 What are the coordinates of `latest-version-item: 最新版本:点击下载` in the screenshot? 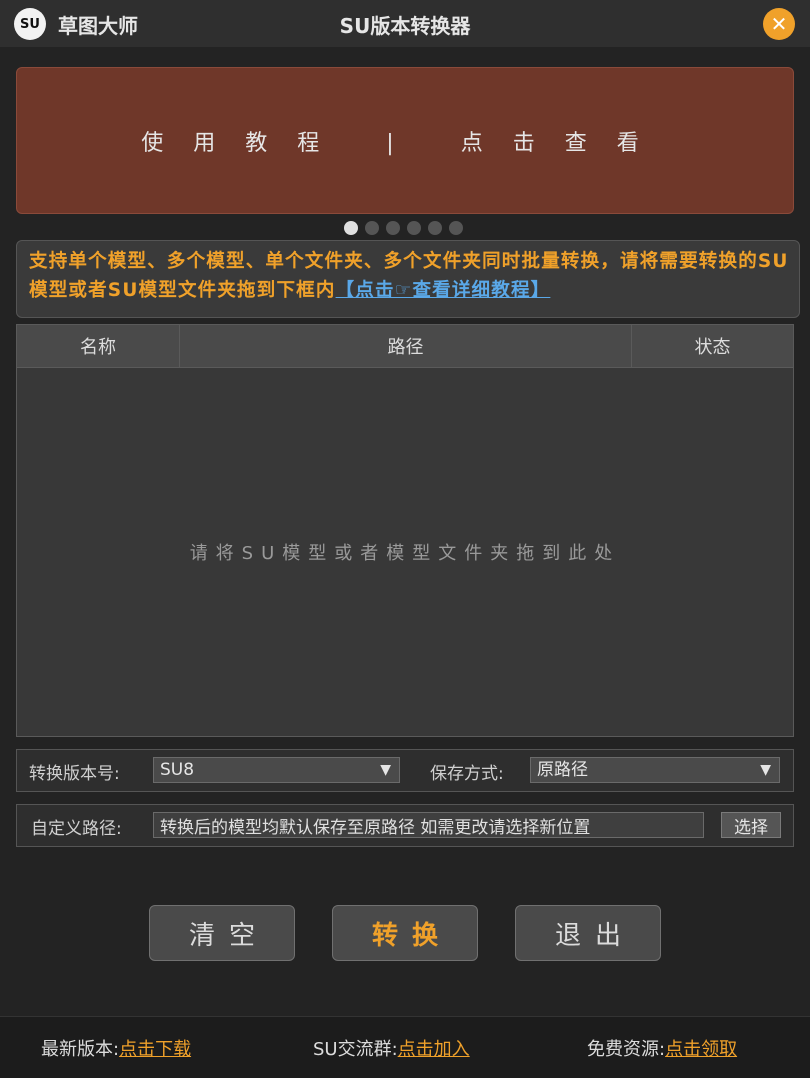 It's located at (116, 1048).